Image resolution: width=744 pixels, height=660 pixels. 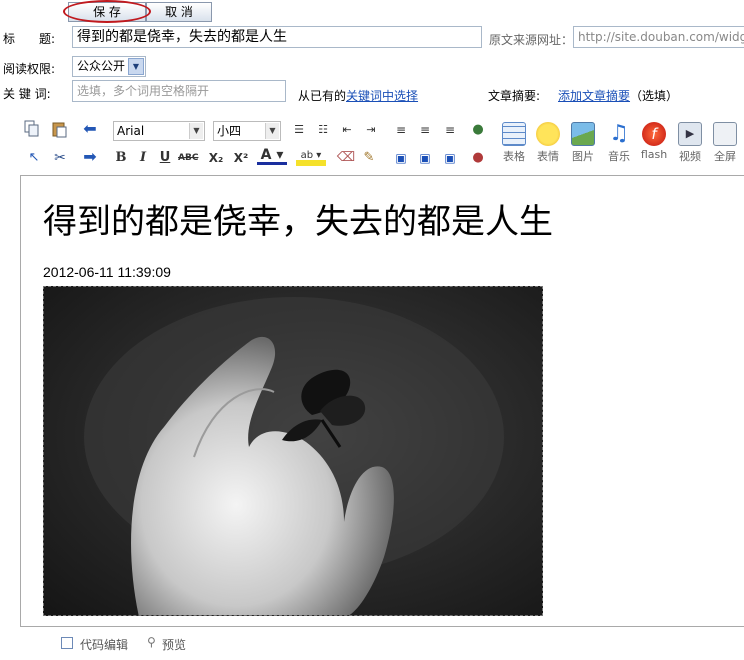 I want to click on video-tool: ▶ 视频, so click(x=690, y=143).